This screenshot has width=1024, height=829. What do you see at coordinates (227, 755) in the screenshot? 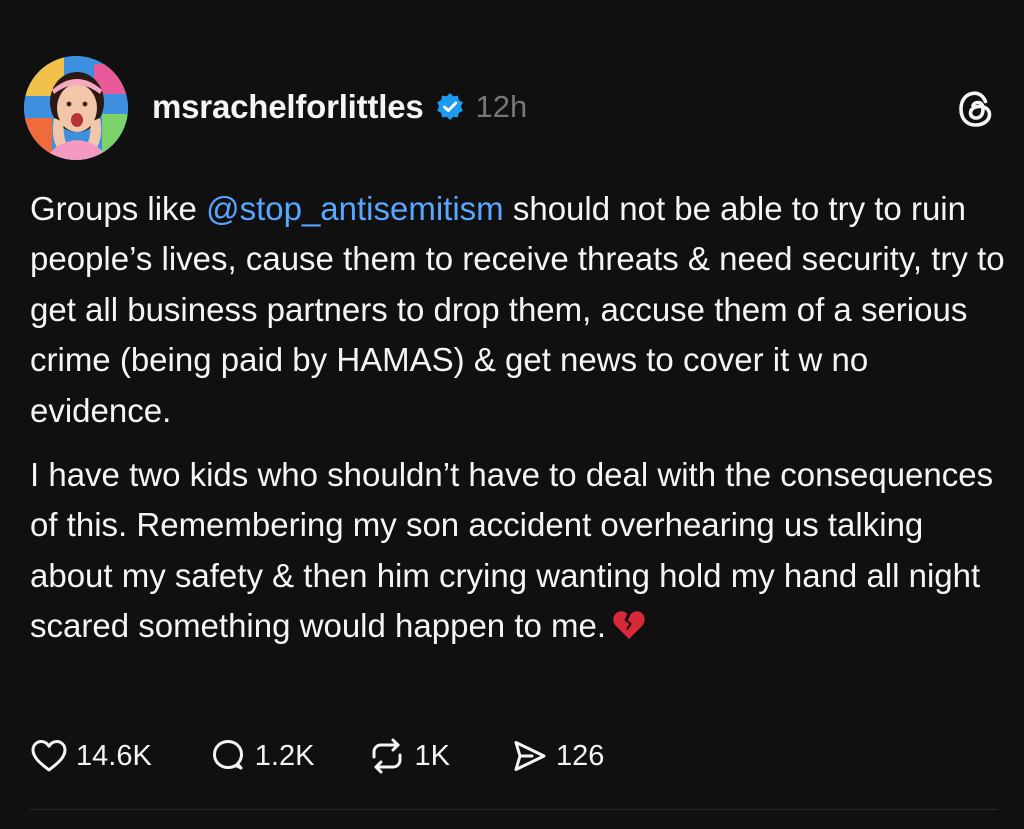
I see `reply-icon` at bounding box center [227, 755].